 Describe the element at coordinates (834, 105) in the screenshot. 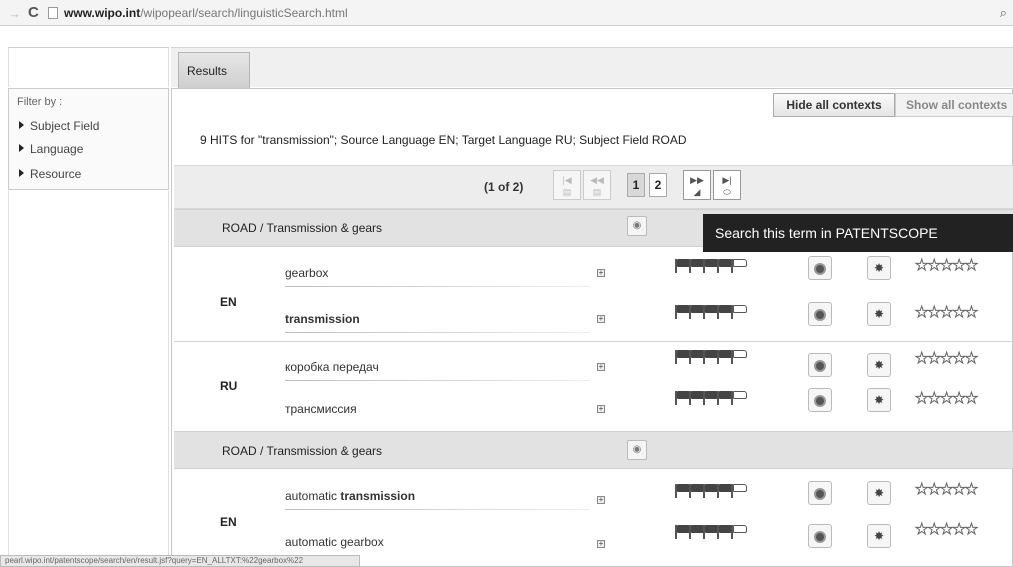

I see `hide-all-contexts-button: Hide all contexts` at that location.